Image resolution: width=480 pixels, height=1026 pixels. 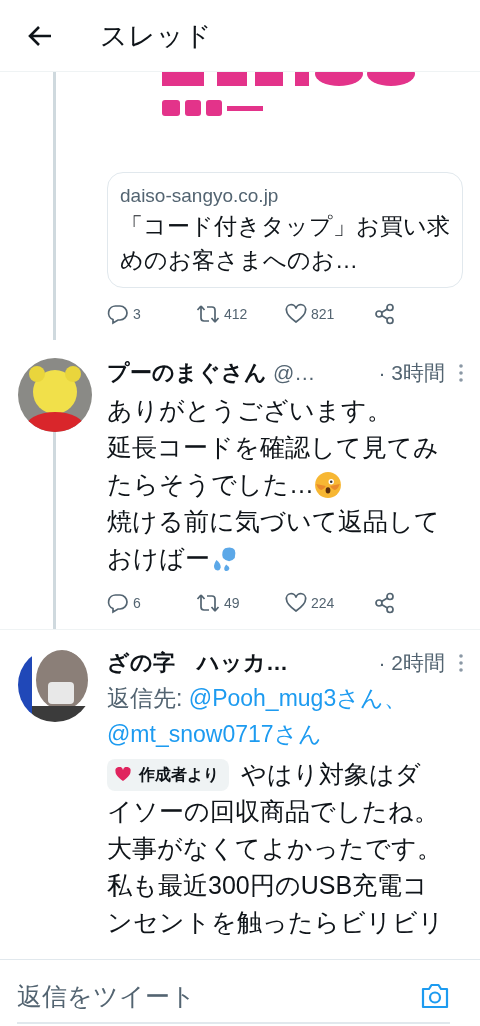 What do you see at coordinates (411, 373) in the screenshot?
I see `tweet-time: · 3時間` at bounding box center [411, 373].